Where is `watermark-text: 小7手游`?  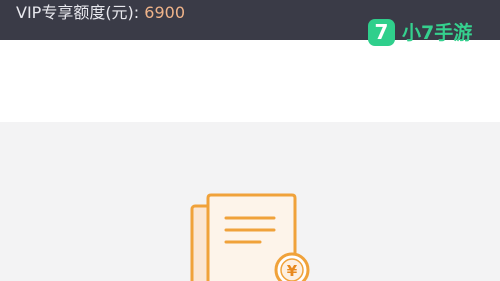
watermark-text: 小7手游 is located at coordinates (437, 33).